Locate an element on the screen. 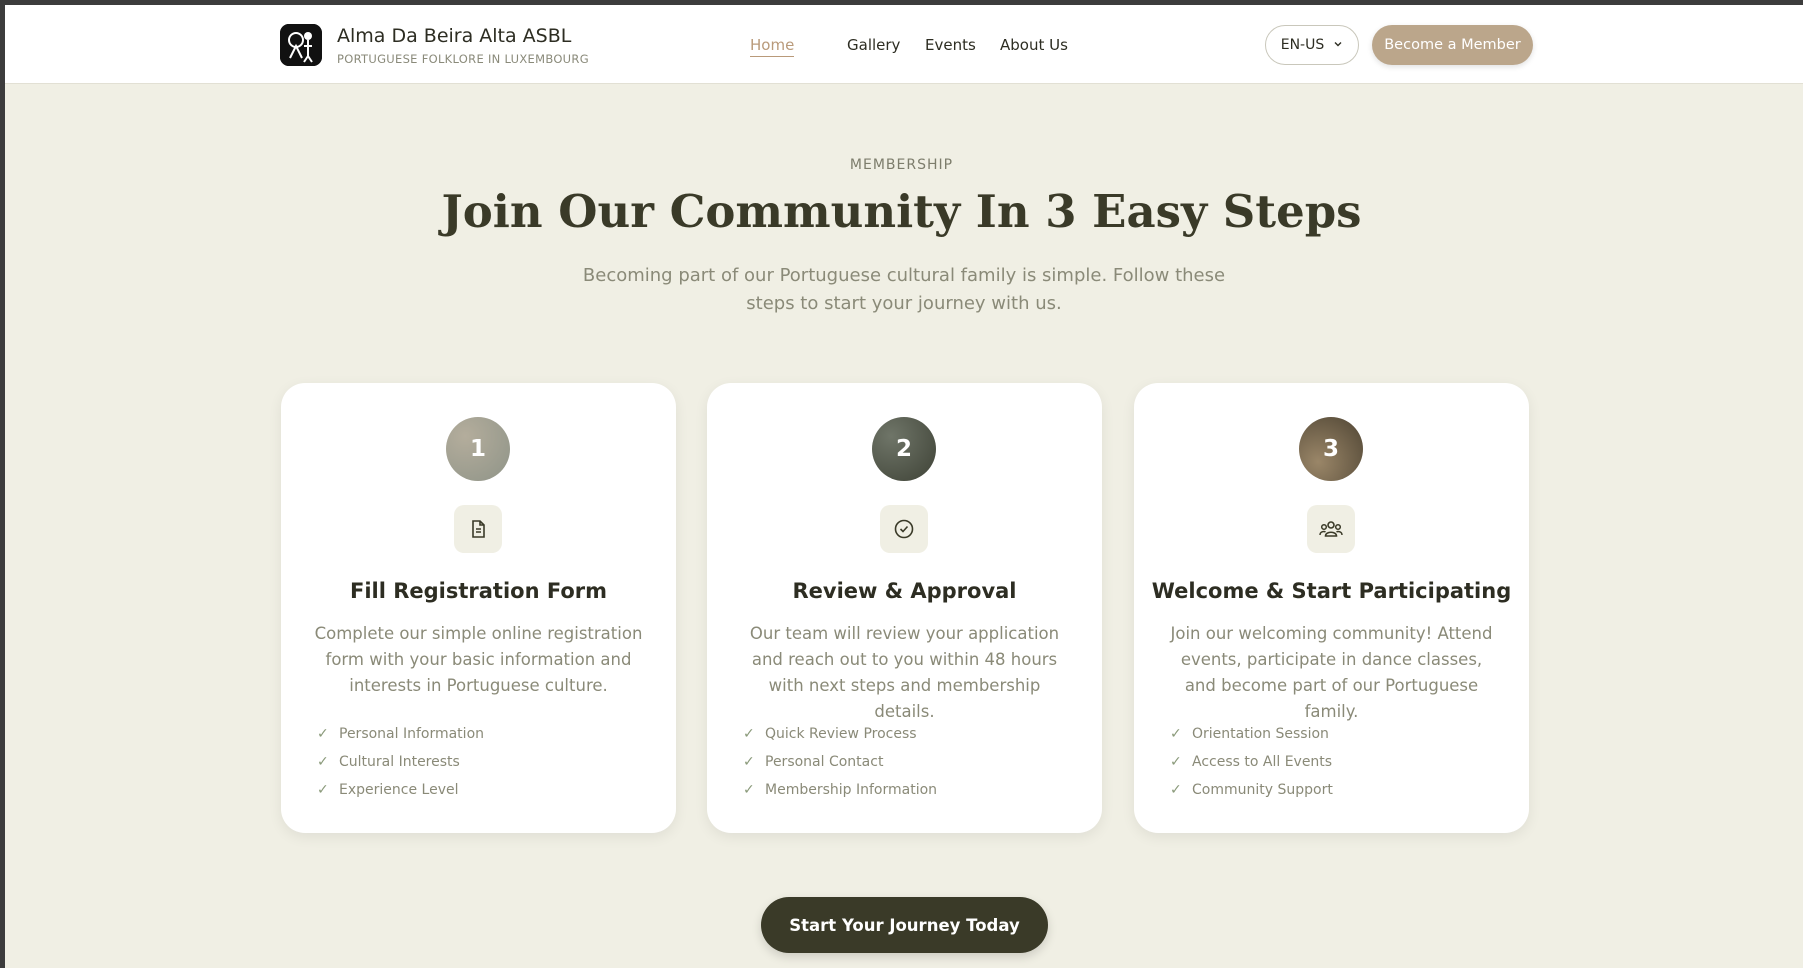  check-circle-icon is located at coordinates (904, 529).